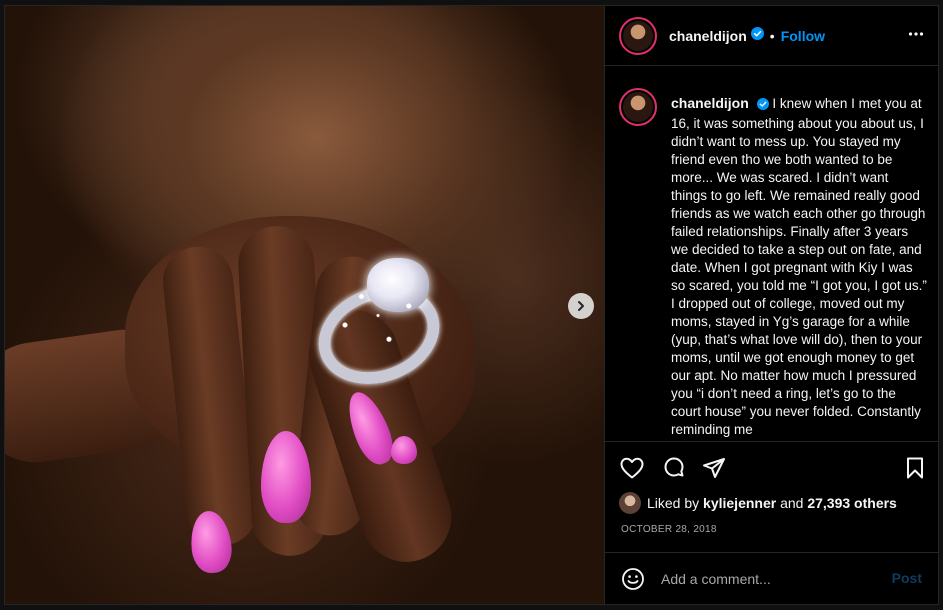  Describe the element at coordinates (916, 36) in the screenshot. I see `more-options-icon` at that location.